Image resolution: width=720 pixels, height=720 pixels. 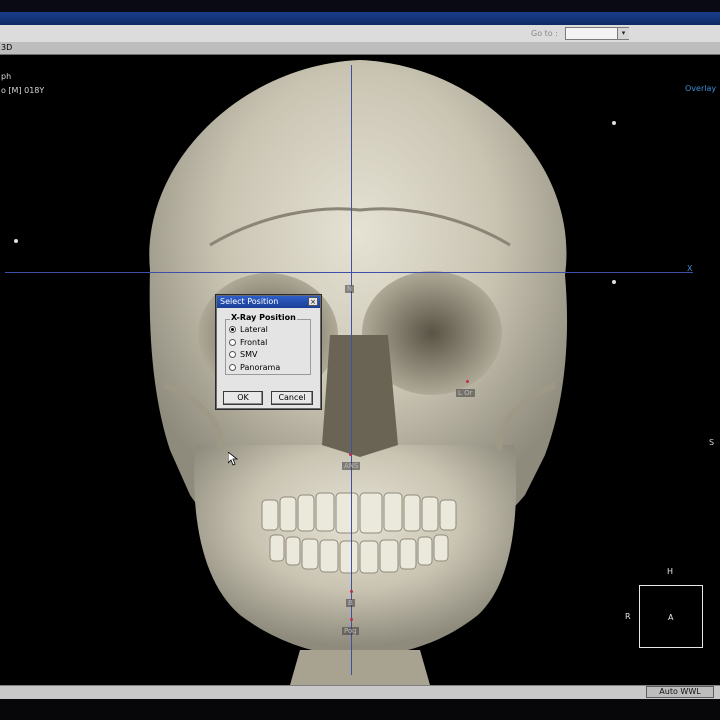 I want to click on radio-option-frontal: Frontal, so click(x=248, y=342).